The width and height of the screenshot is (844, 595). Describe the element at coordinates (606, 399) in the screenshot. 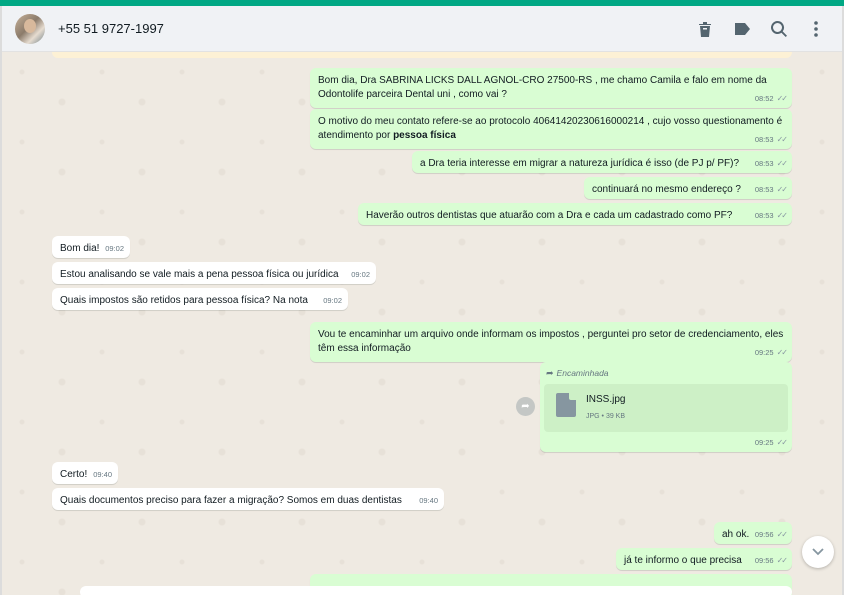

I see `file-name: INSS.jpg` at that location.